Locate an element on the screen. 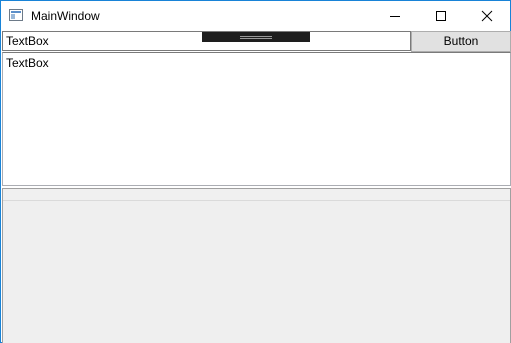 The image size is (511, 343). close-icon is located at coordinates (487, 16).